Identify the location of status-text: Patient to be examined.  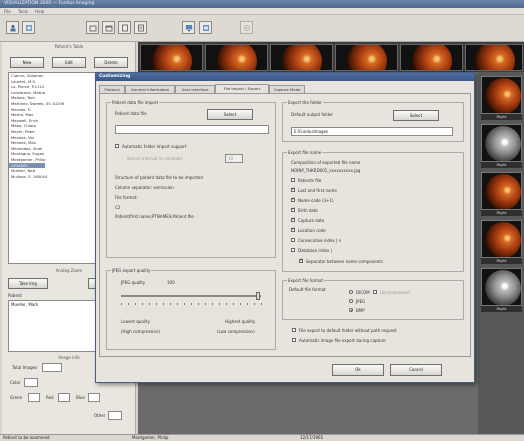
(26, 437).